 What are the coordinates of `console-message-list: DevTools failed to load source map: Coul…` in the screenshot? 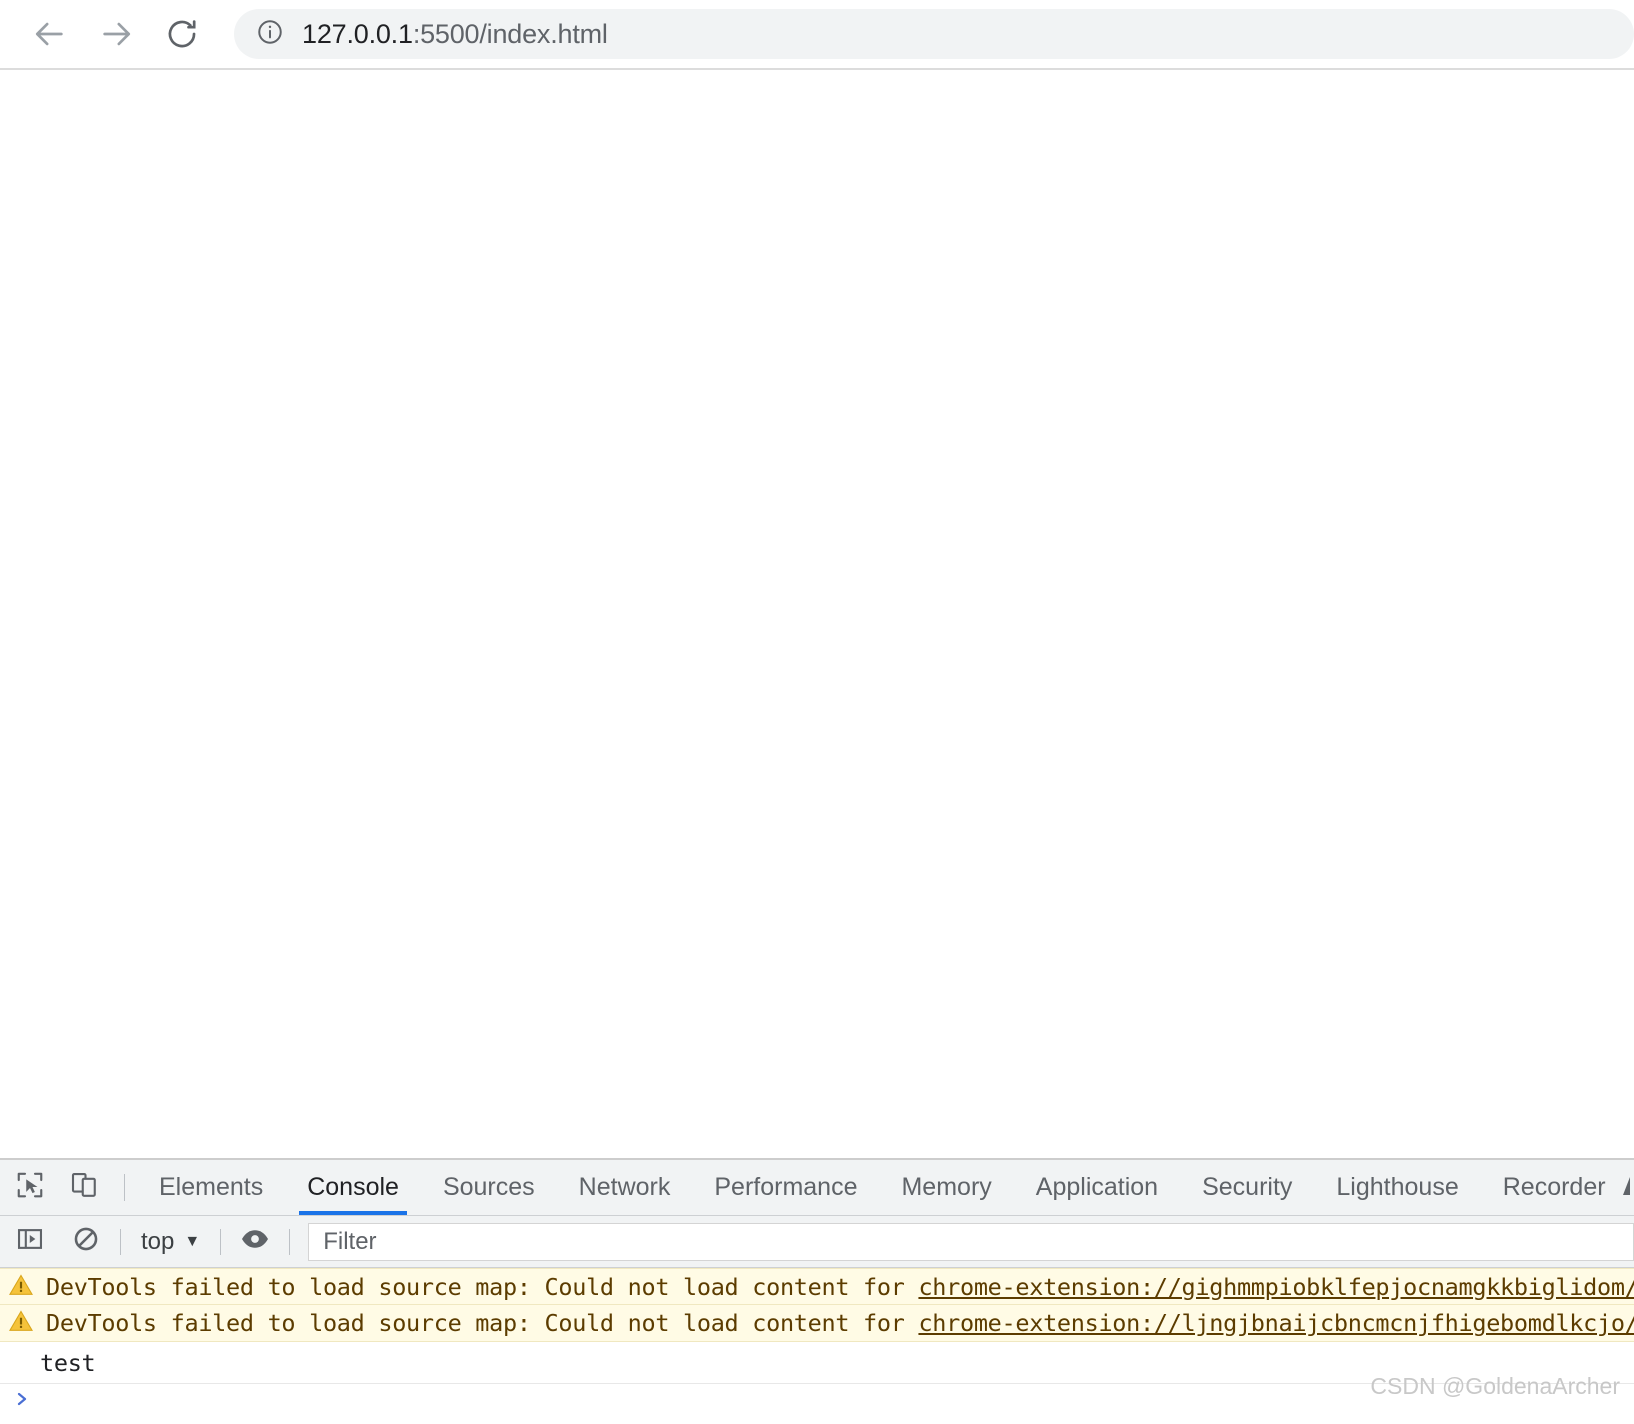 It's located at (817, 1346).